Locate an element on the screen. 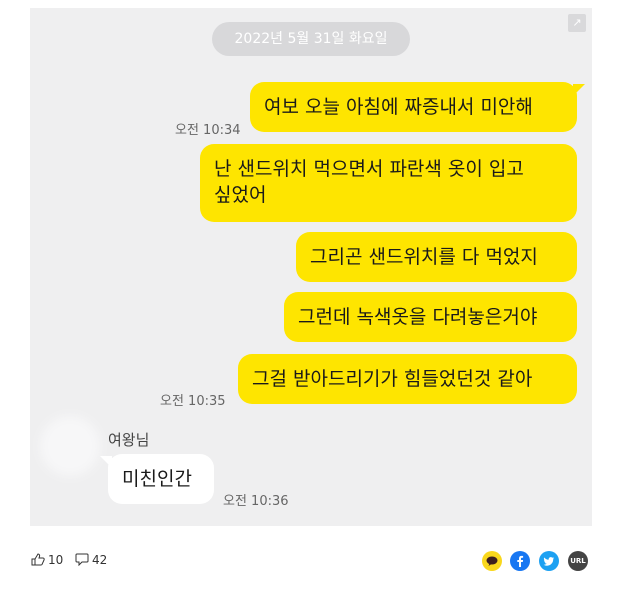  facebook-share-icon is located at coordinates (520, 561).